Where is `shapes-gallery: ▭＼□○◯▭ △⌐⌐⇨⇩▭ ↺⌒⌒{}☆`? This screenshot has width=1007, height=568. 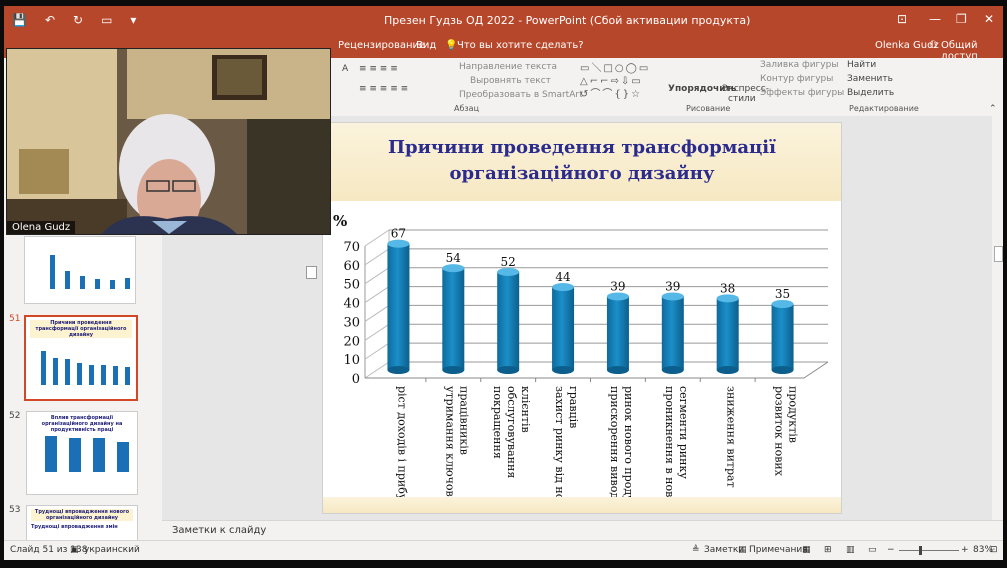
shapes-gallery: ▭＼□○◯▭ △⌐⌐⇨⇩▭ ↺⌒⌒{}☆ is located at coordinates (620, 82).